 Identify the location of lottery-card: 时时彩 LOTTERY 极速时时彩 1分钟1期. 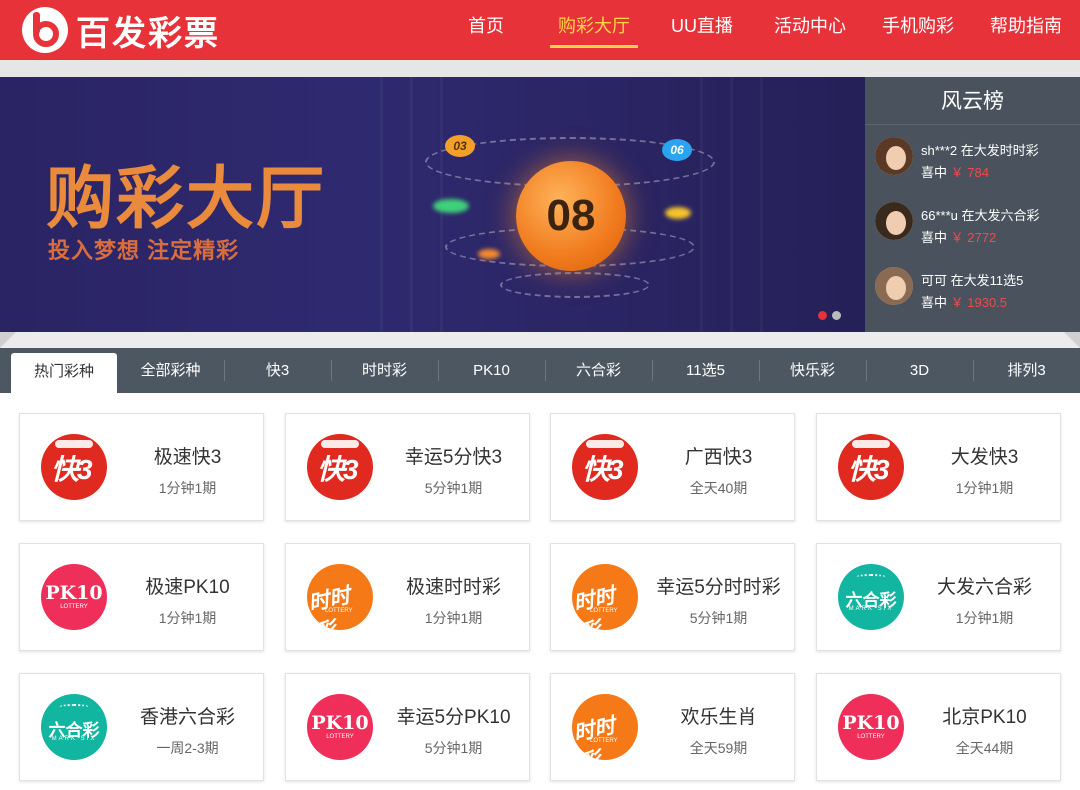
(407, 597).